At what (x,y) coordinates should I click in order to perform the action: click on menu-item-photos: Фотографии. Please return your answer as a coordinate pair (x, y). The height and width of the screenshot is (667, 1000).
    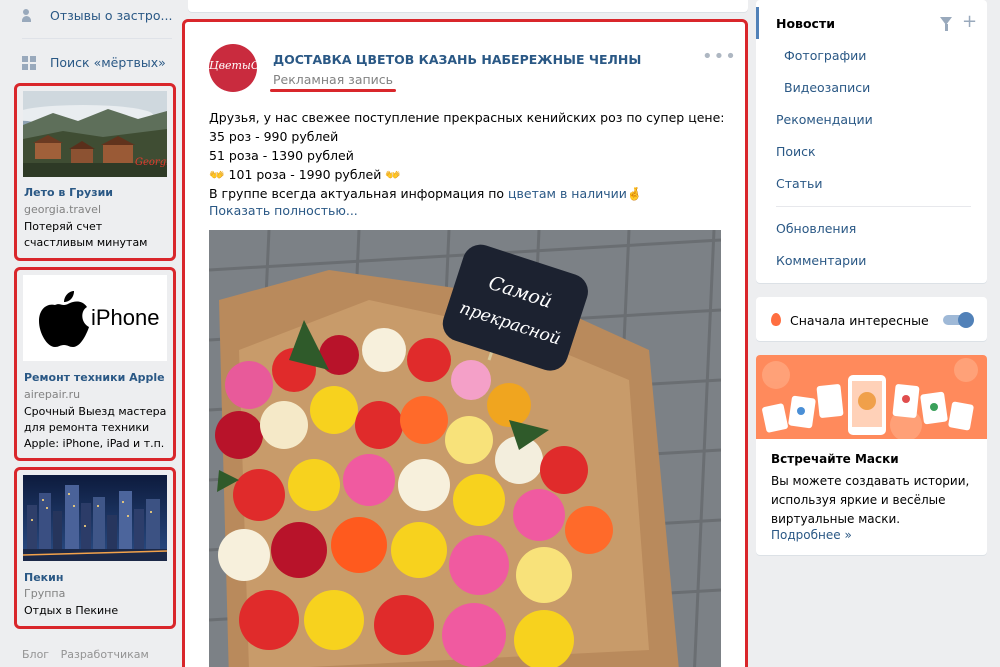
    Looking at the image, I should click on (825, 55).